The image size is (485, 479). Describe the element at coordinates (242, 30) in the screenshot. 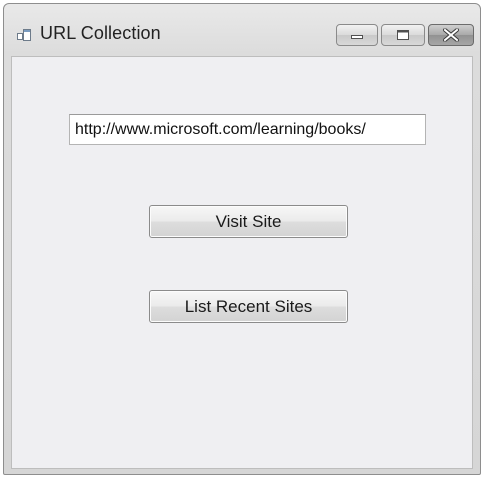

I see `title-bar: URL Collection` at that location.